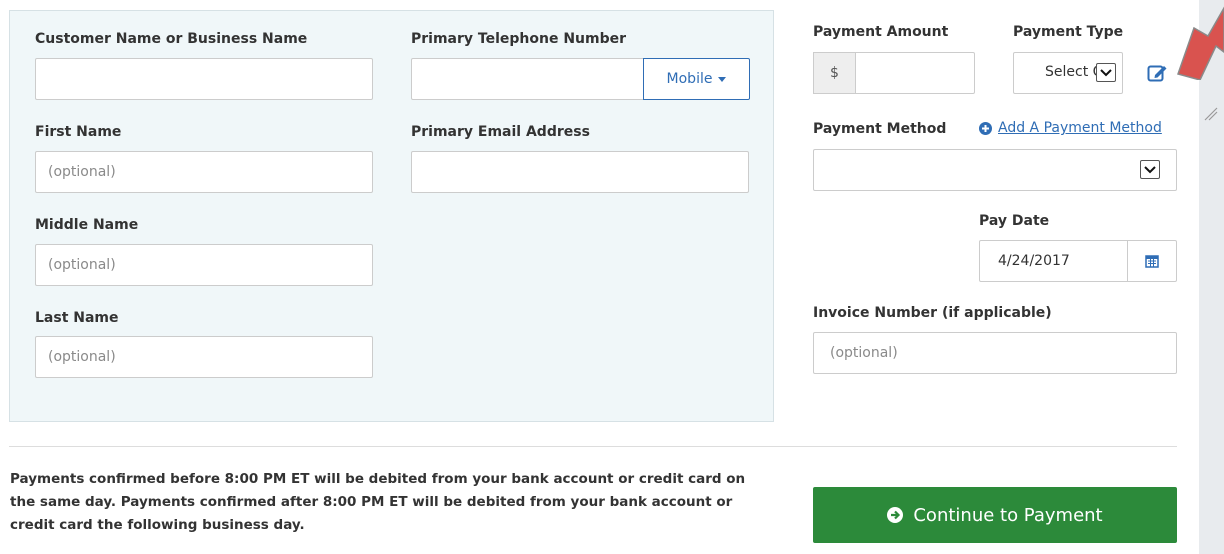  Describe the element at coordinates (689, 79) in the screenshot. I see `phone-type-label: Mobile` at that location.